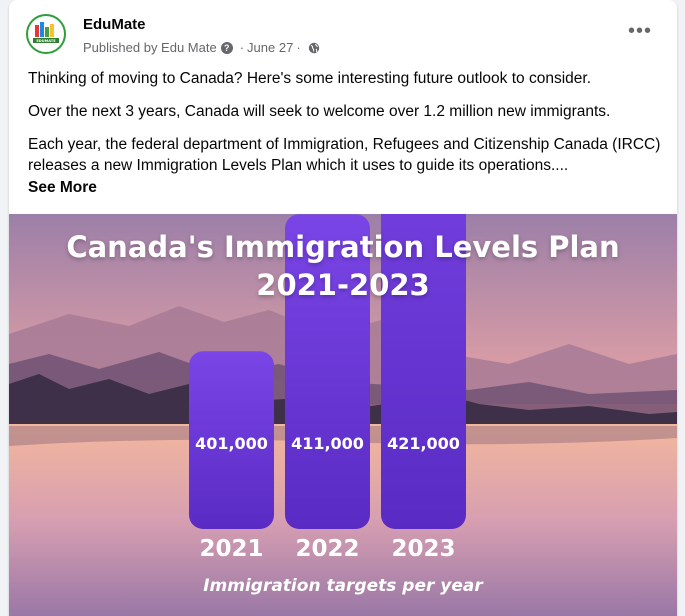 Image resolution: width=685 pixels, height=616 pixels. I want to click on year-tick-label: 2023, so click(423, 549).